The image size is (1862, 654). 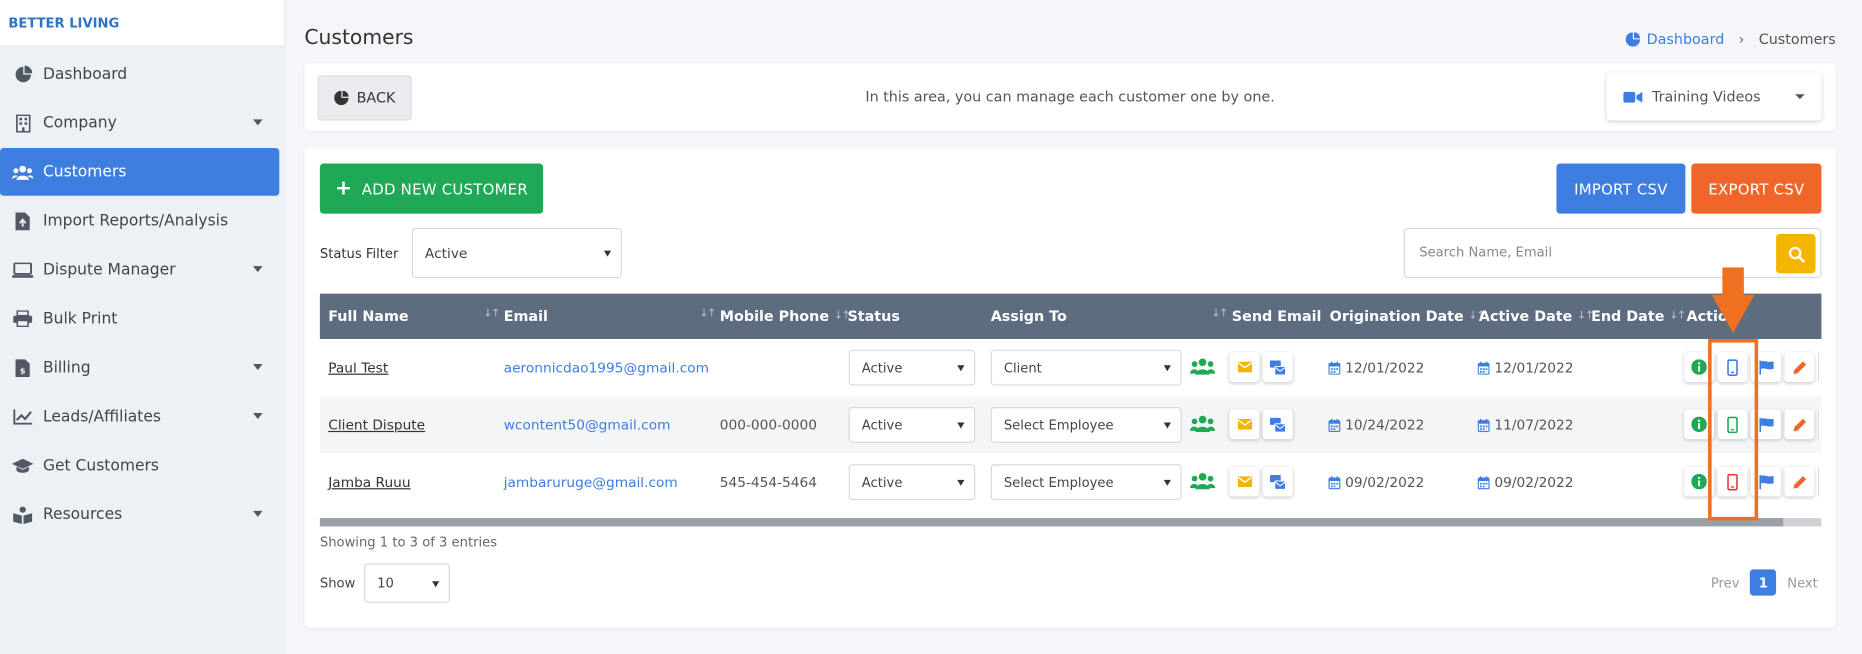 I want to click on sidebar-item-label: Company, so click(x=79, y=122).